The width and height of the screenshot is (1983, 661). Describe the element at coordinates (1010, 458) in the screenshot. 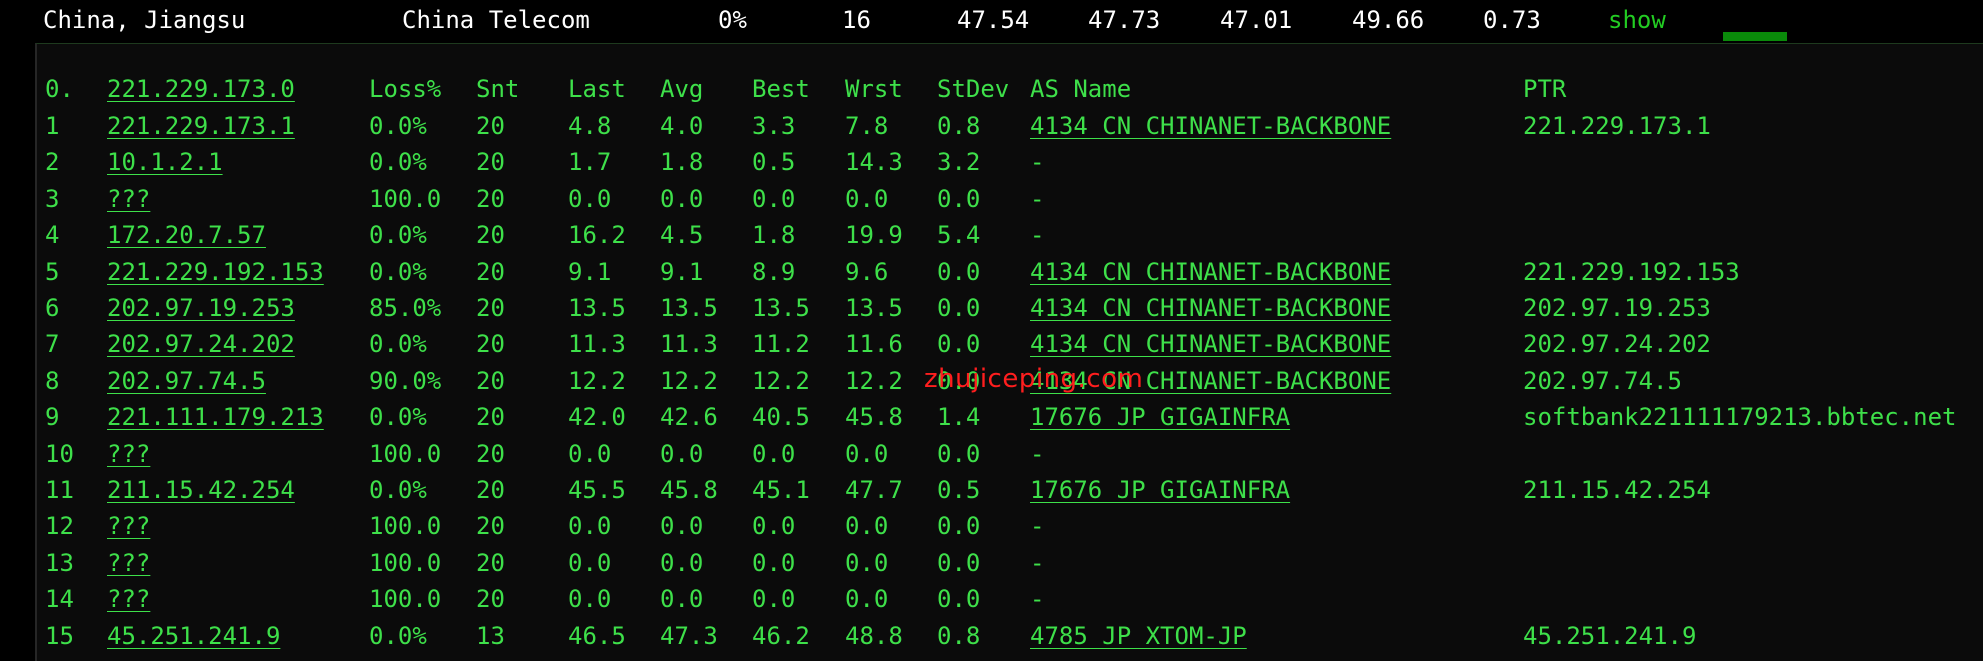

I see `table-row: 10??? 100.0 20 0.0 0.0 0.0 0.0 0.0 -` at that location.